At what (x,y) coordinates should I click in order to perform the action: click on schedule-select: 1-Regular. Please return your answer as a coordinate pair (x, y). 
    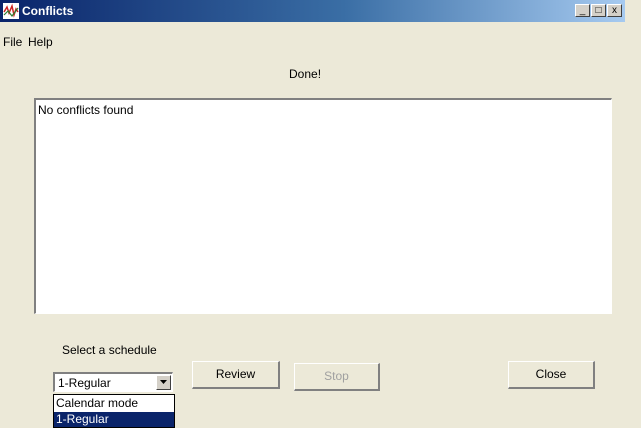
    Looking at the image, I should click on (113, 382).